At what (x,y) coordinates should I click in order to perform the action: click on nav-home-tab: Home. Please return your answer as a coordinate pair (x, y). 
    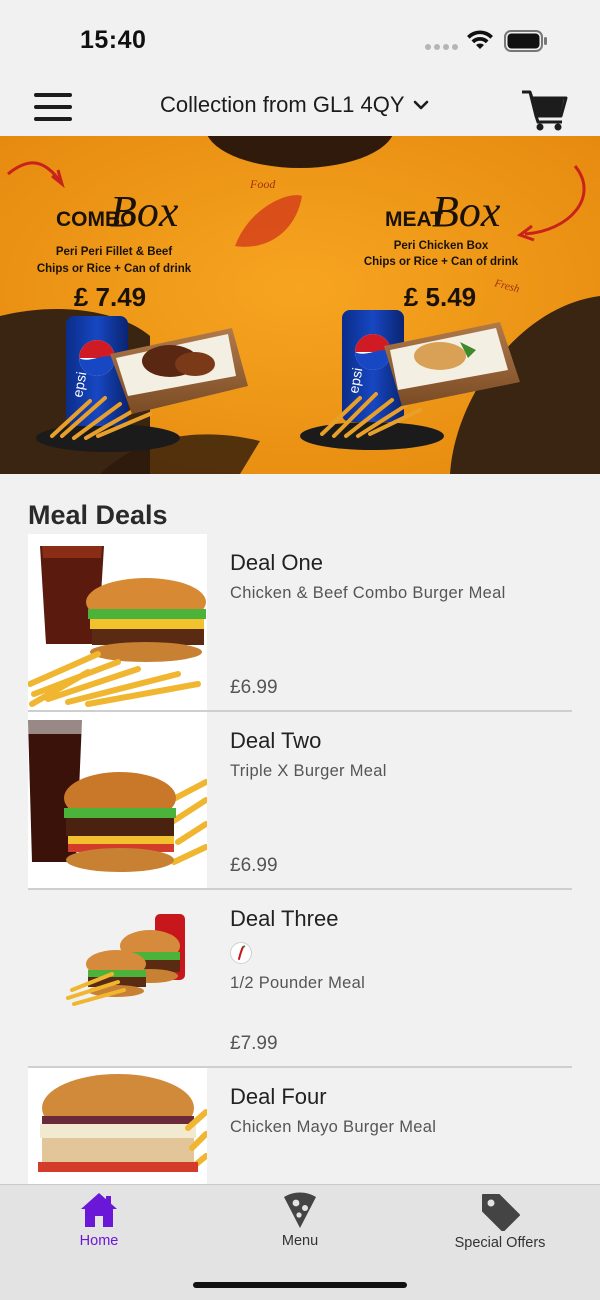
    Looking at the image, I should click on (99, 1220).